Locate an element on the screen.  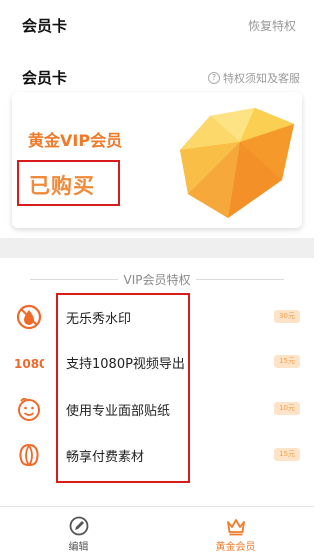
diamond-icon is located at coordinates (237, 163).